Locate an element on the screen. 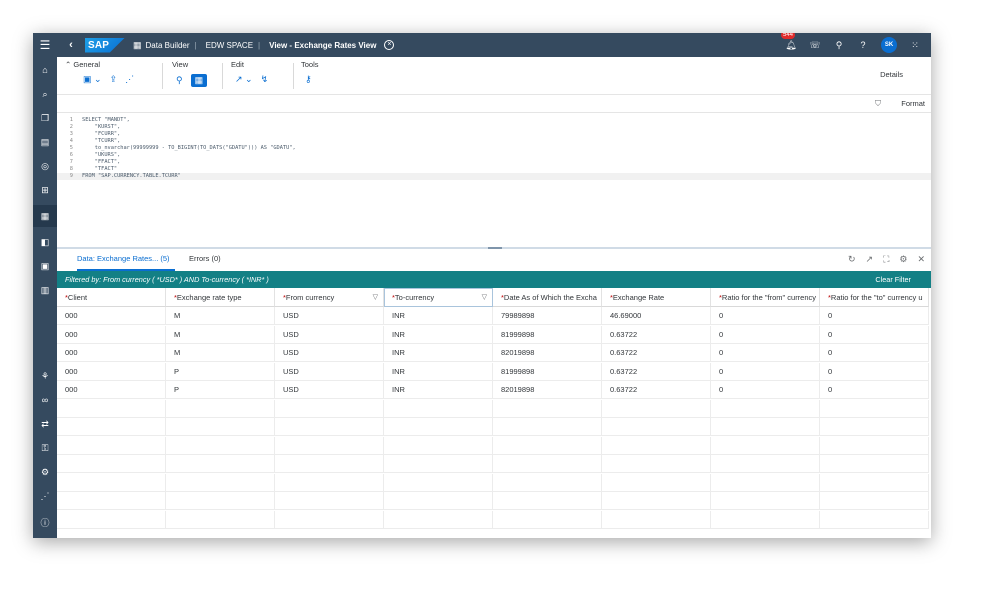 This screenshot has width=997, height=603. table-cell: P is located at coordinates (220, 371).